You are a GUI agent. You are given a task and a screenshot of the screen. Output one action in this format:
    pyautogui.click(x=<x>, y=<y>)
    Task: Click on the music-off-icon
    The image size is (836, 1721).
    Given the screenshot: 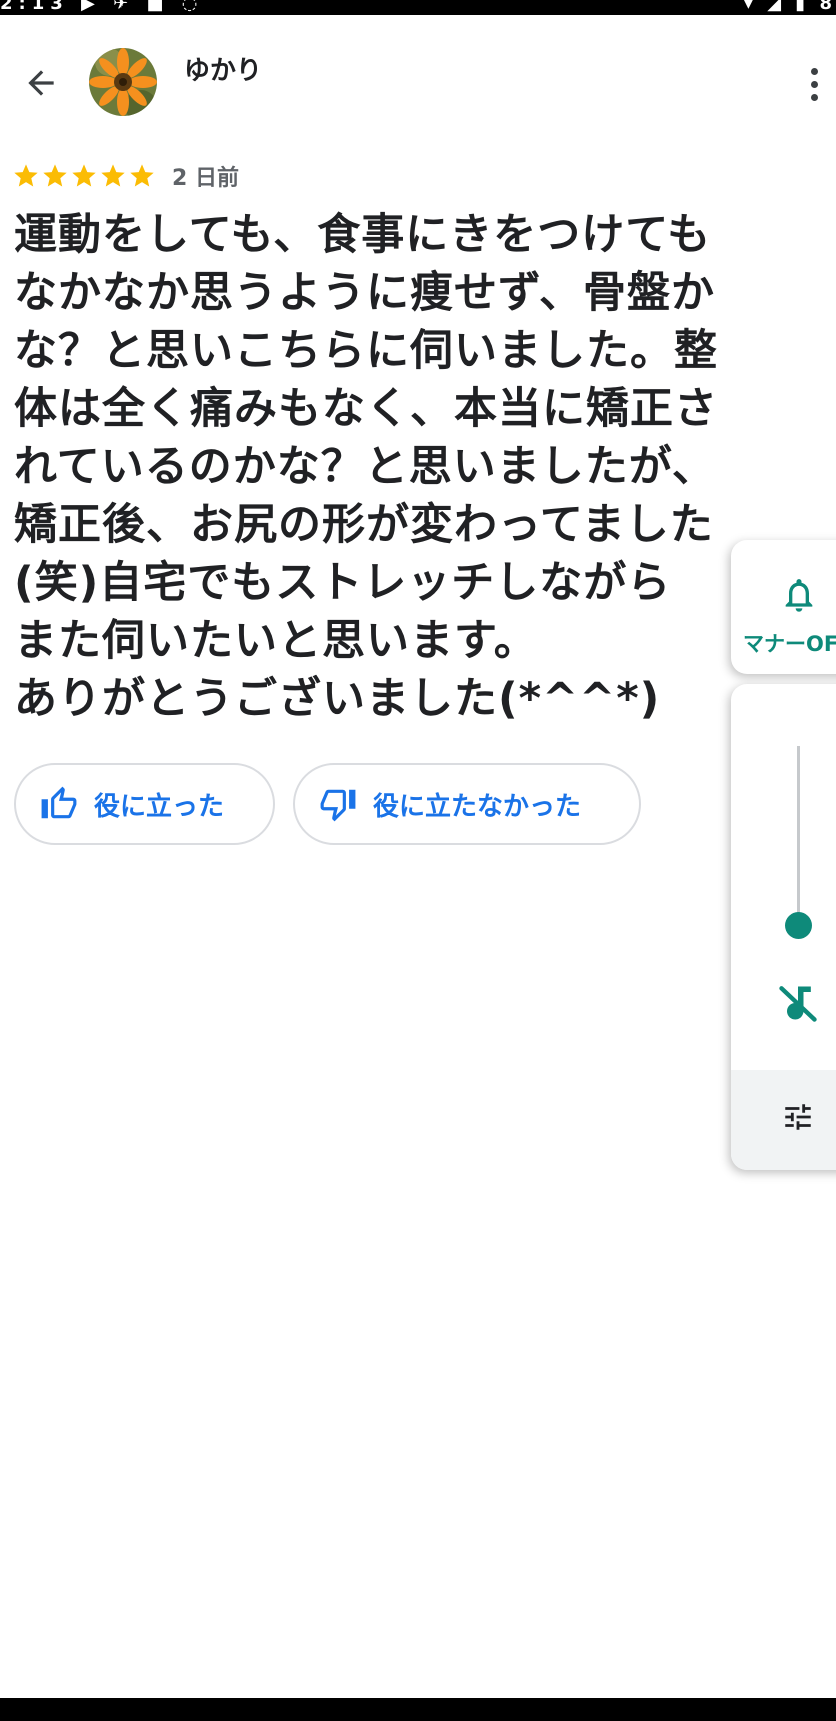 What is the action you would take?
    pyautogui.click(x=798, y=1003)
    